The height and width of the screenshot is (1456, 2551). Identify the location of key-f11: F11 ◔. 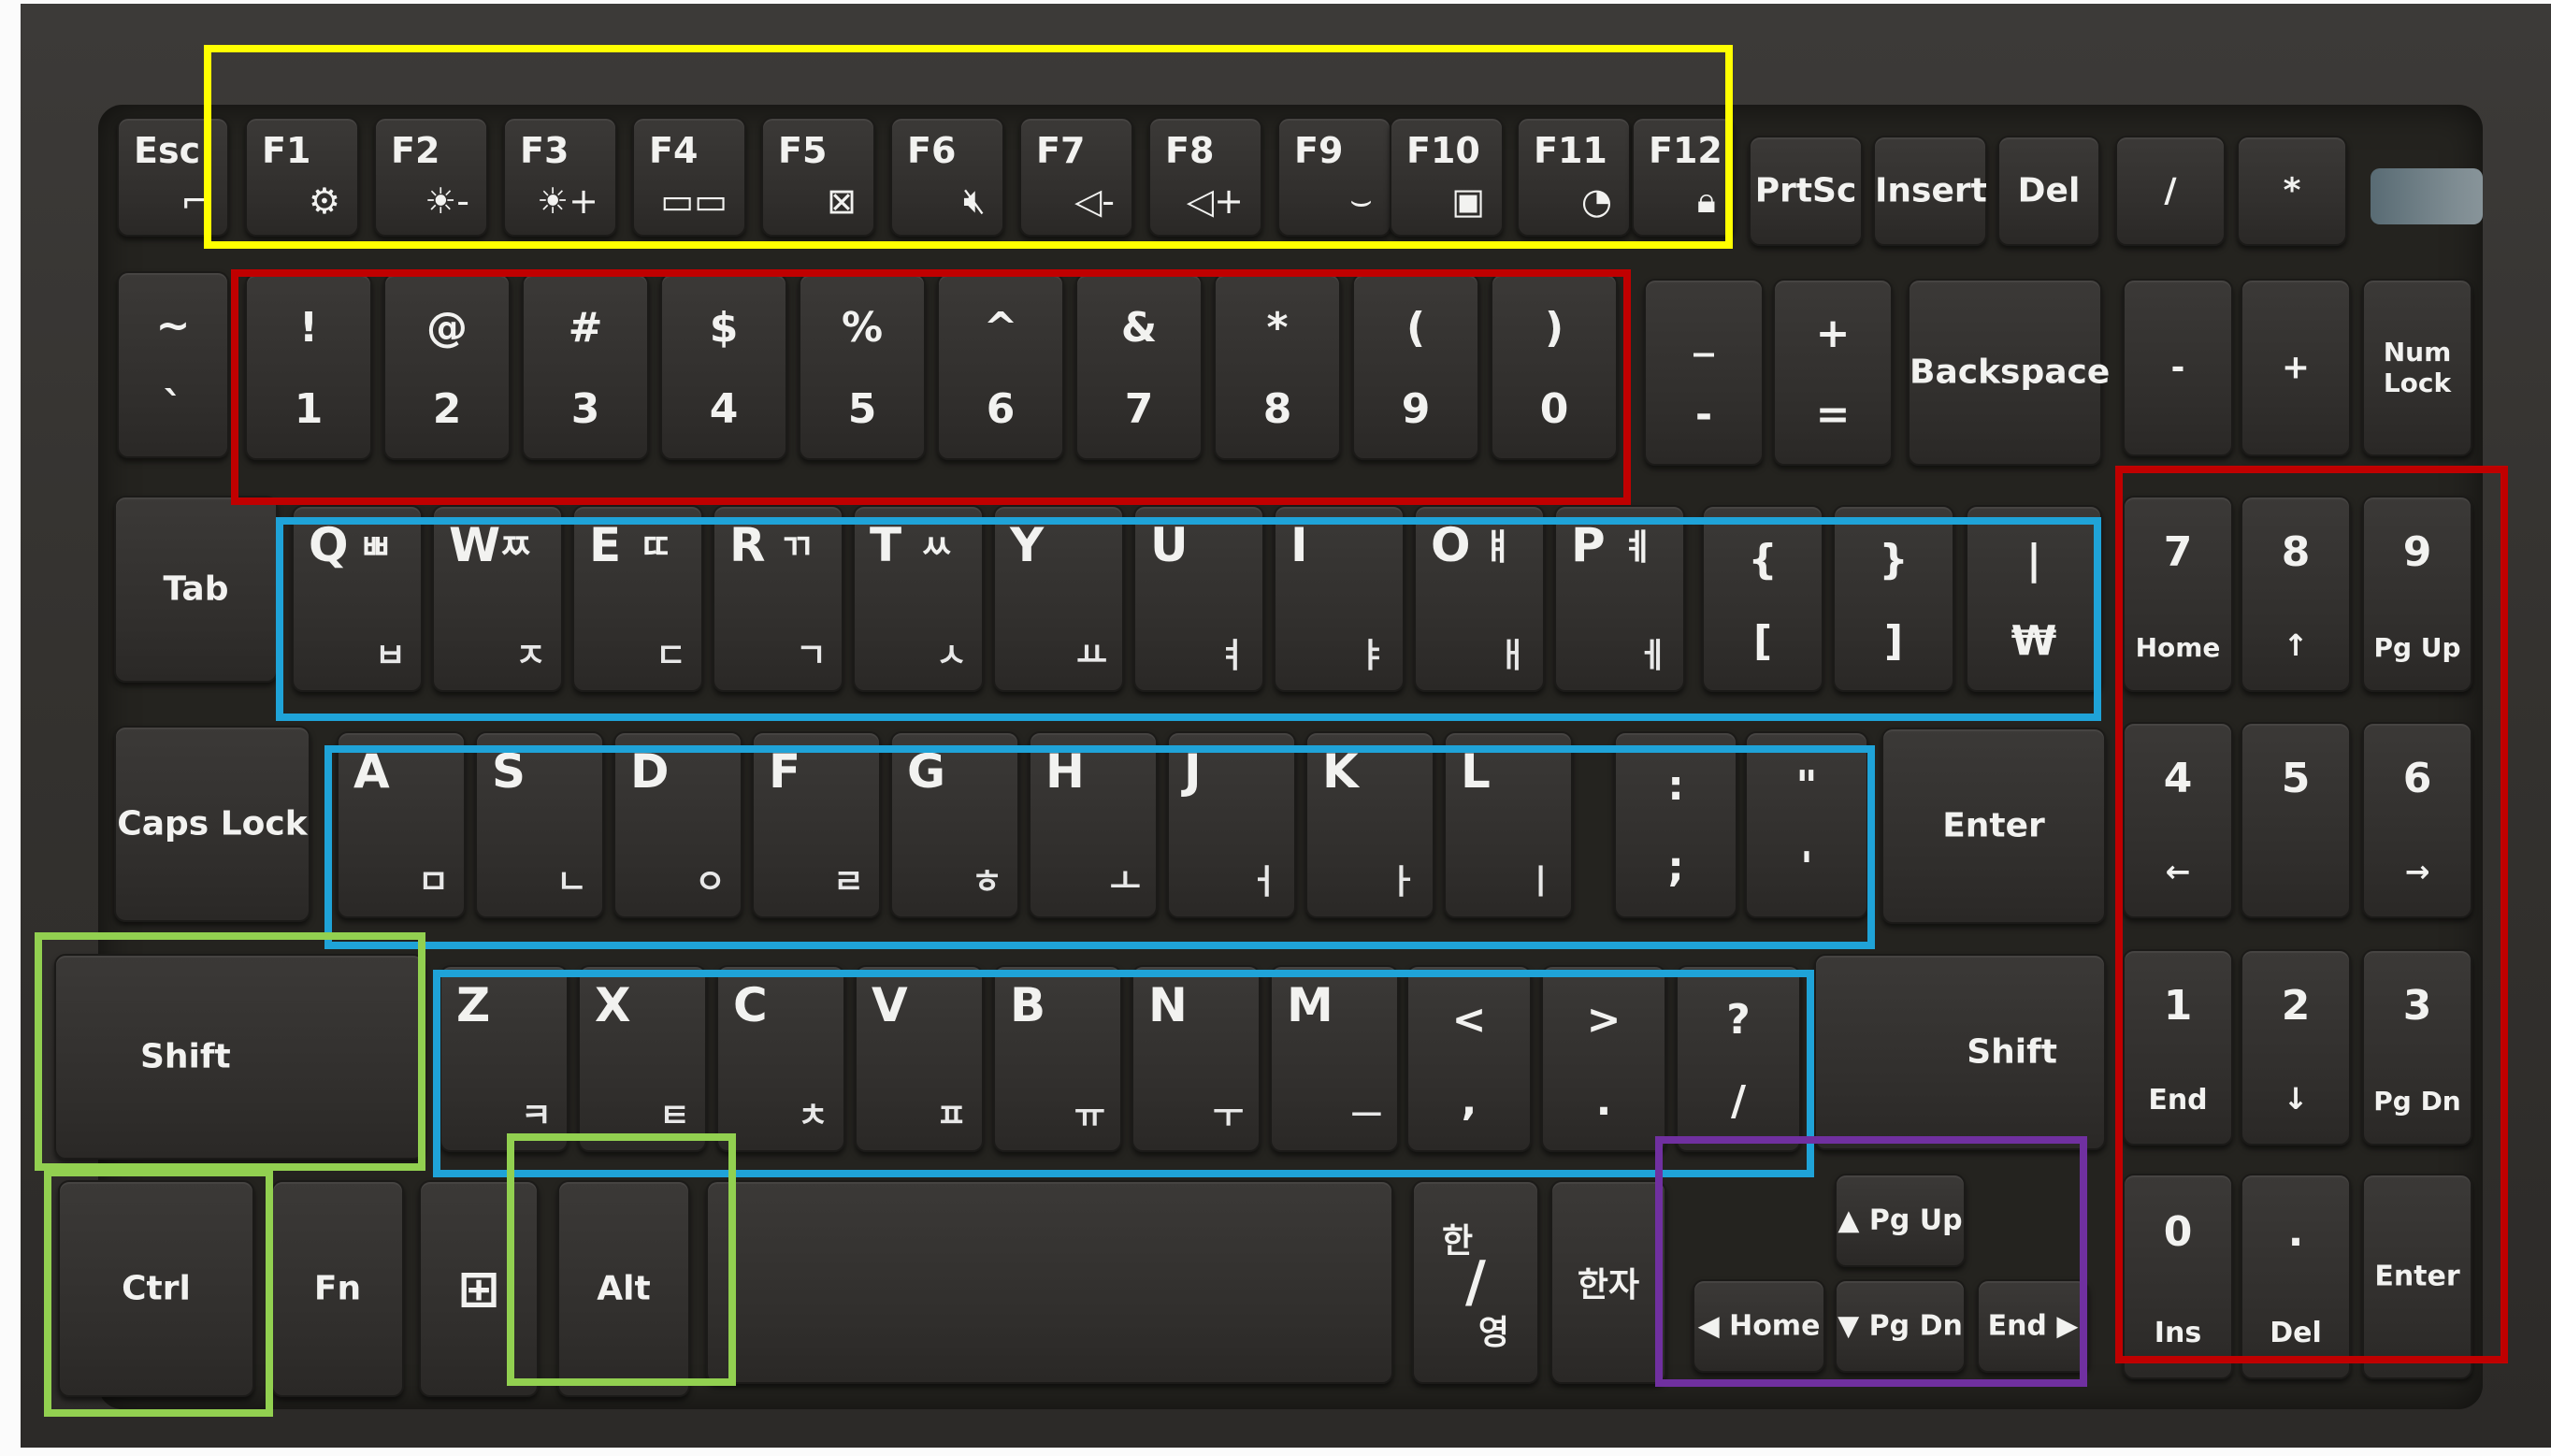
(1574, 177).